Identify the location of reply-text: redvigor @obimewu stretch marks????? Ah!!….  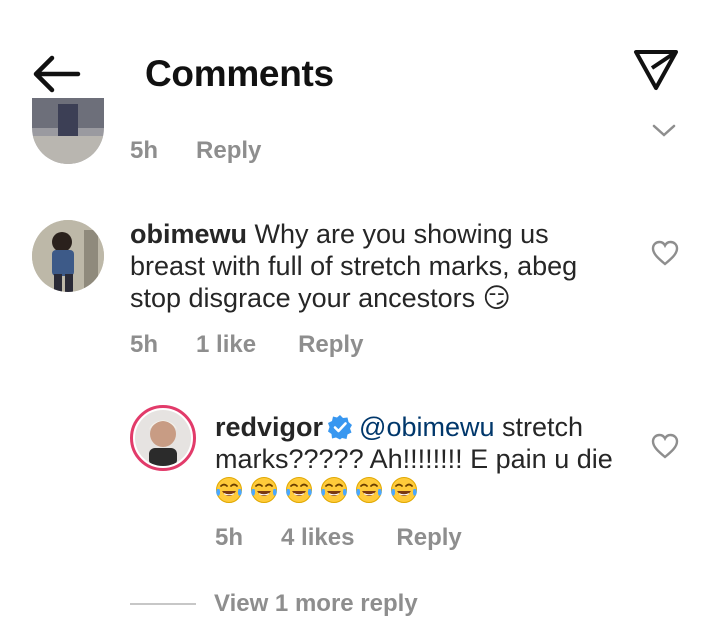
(420, 459).